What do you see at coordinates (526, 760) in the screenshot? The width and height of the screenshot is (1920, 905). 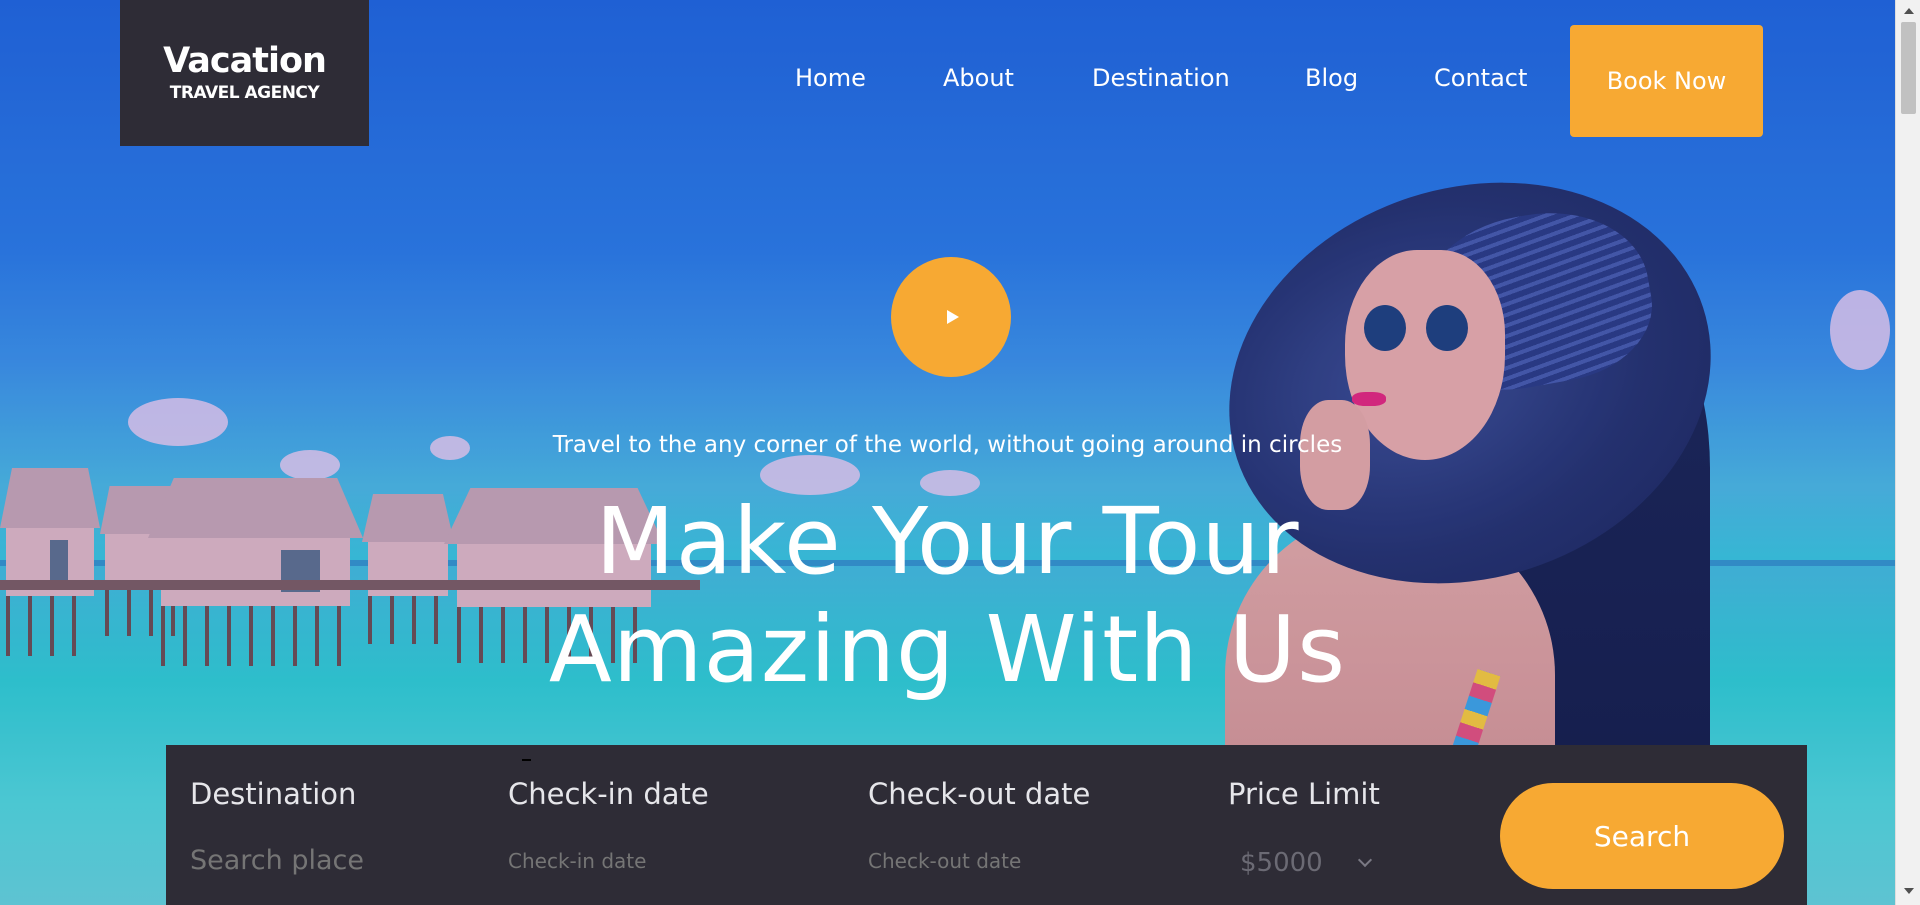 I see `text-cursor` at bounding box center [526, 760].